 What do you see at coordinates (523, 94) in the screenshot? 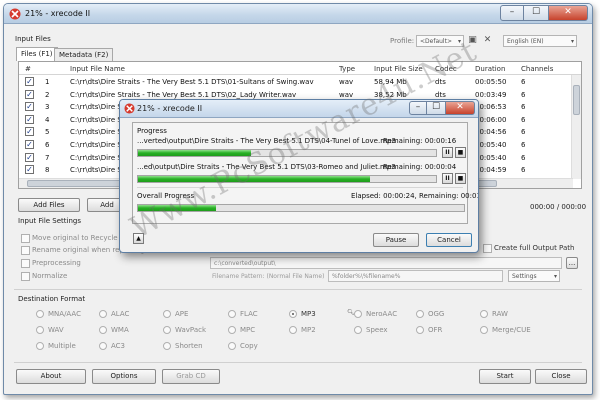
I see `cell-channels: 6` at bounding box center [523, 94].